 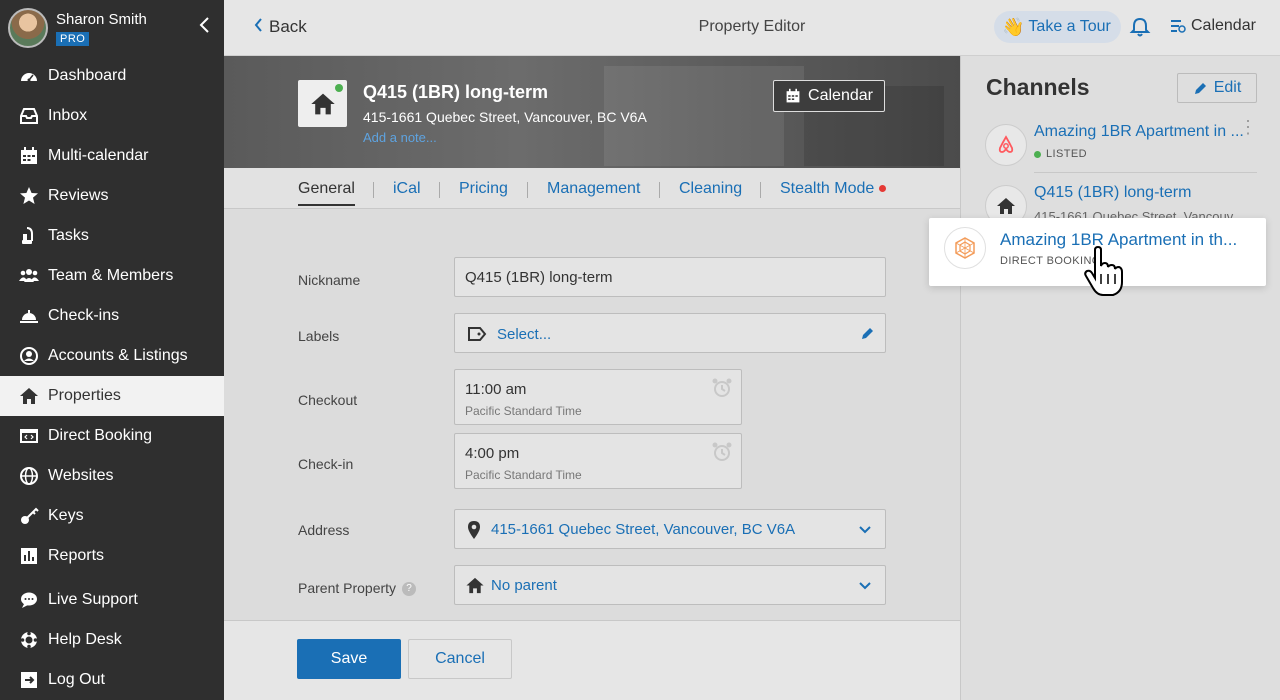 What do you see at coordinates (112, 156) in the screenshot?
I see `sidebar-item-multi-calendar: Multi-calendar` at bounding box center [112, 156].